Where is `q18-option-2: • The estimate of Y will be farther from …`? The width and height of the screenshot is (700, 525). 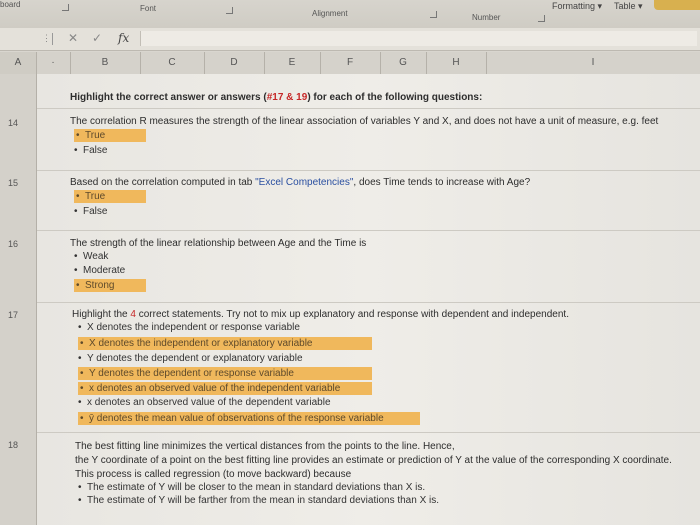 q18-option-2: • The estimate of Y will be farther from … is located at coordinates (258, 500).